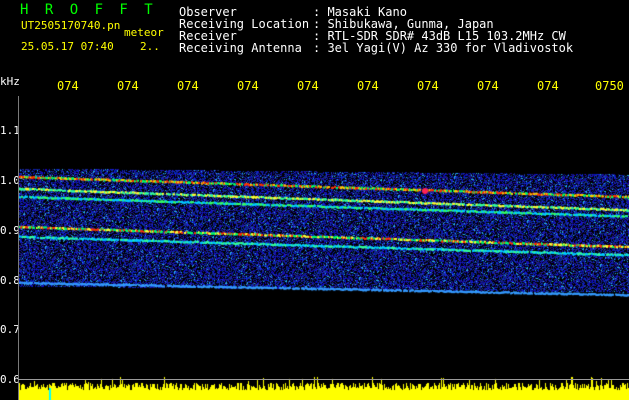 This screenshot has height=400, width=629. I want to click on left-axis-line, so click(18, 248).